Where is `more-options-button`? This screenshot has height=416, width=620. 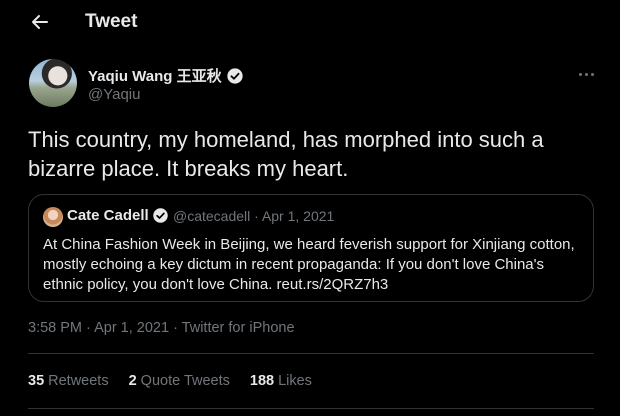 more-options-button is located at coordinates (586, 74).